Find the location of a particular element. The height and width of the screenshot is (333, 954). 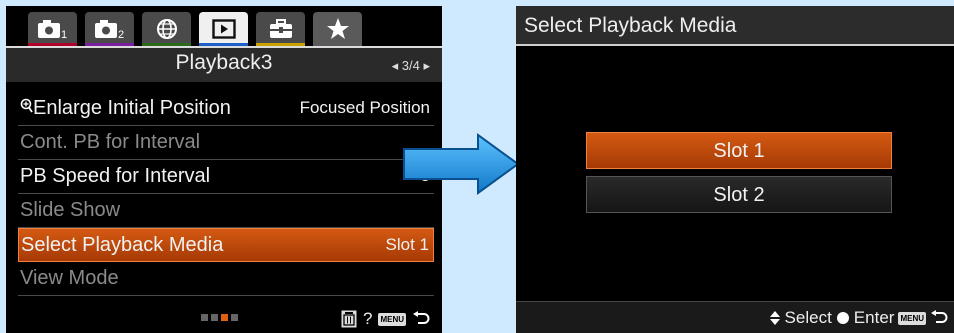

camera-settings-1-tab: 1 is located at coordinates (52, 29).